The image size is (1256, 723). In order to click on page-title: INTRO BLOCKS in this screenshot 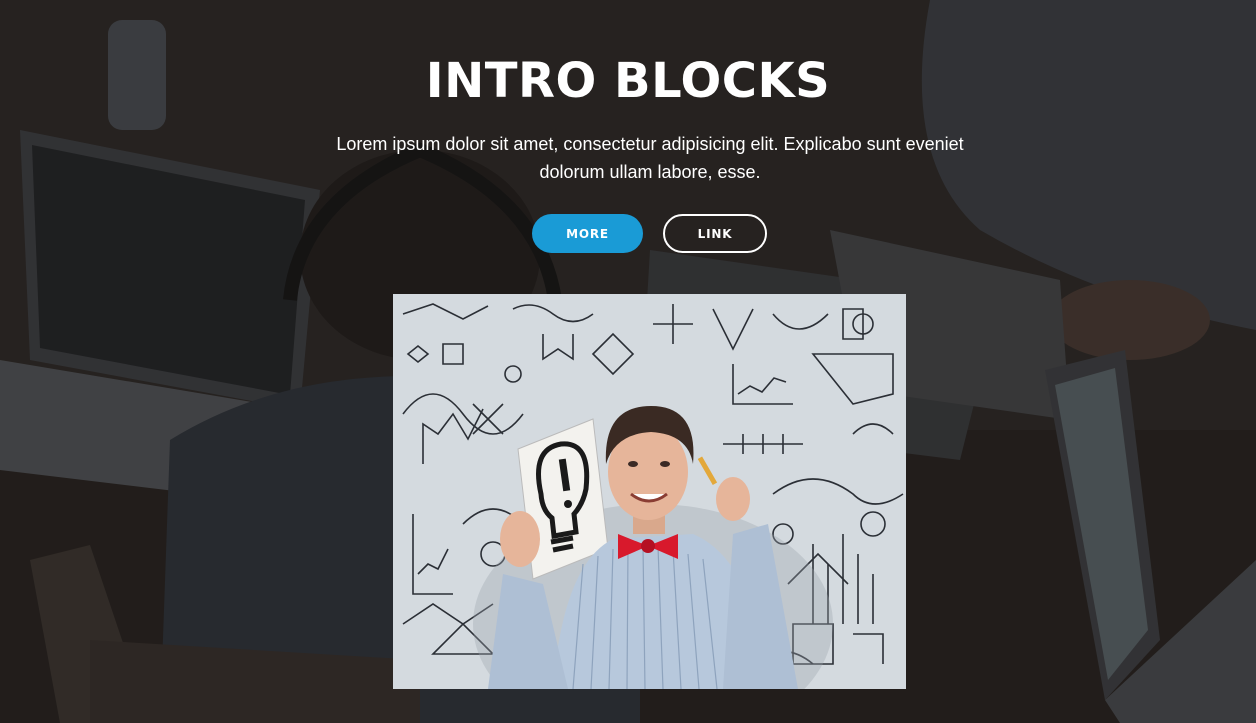, I will do `click(628, 81)`.